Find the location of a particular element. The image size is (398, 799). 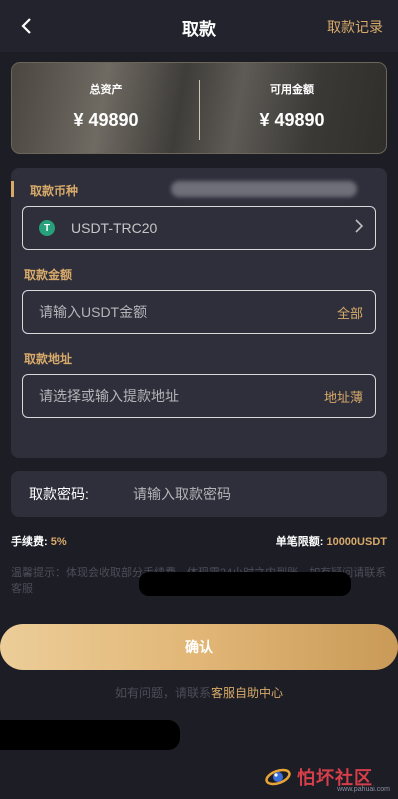

amount-label: 取款金额 is located at coordinates (48, 275).